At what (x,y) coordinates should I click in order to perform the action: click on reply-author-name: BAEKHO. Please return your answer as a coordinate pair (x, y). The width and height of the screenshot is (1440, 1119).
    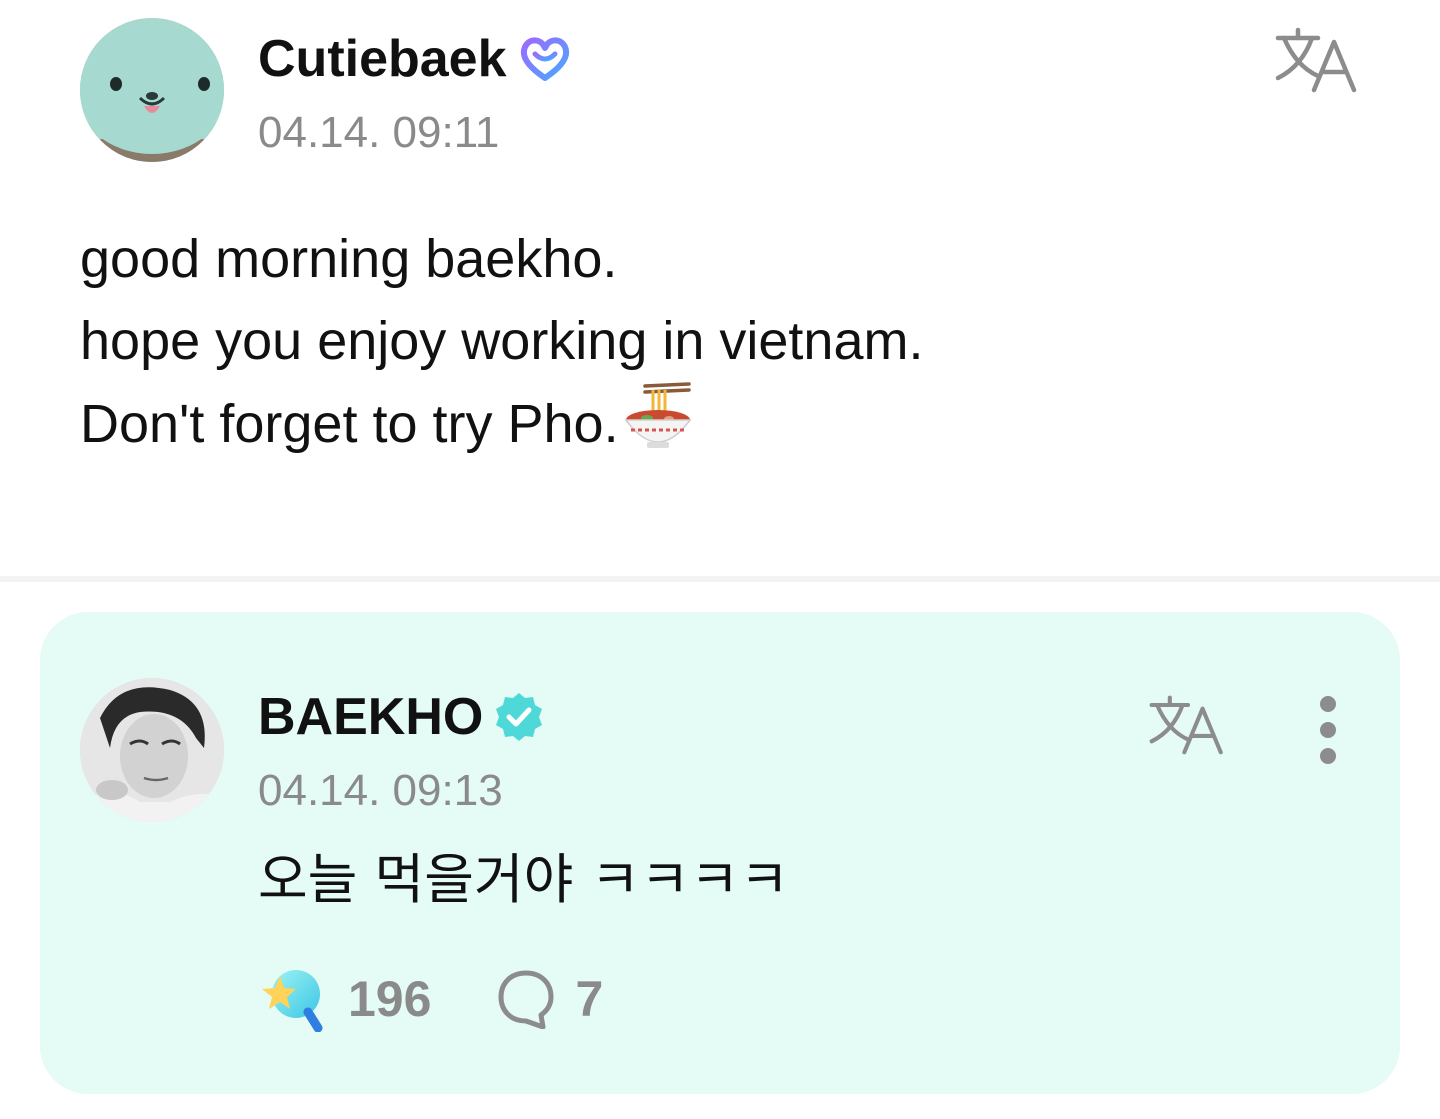
    Looking at the image, I should click on (370, 717).